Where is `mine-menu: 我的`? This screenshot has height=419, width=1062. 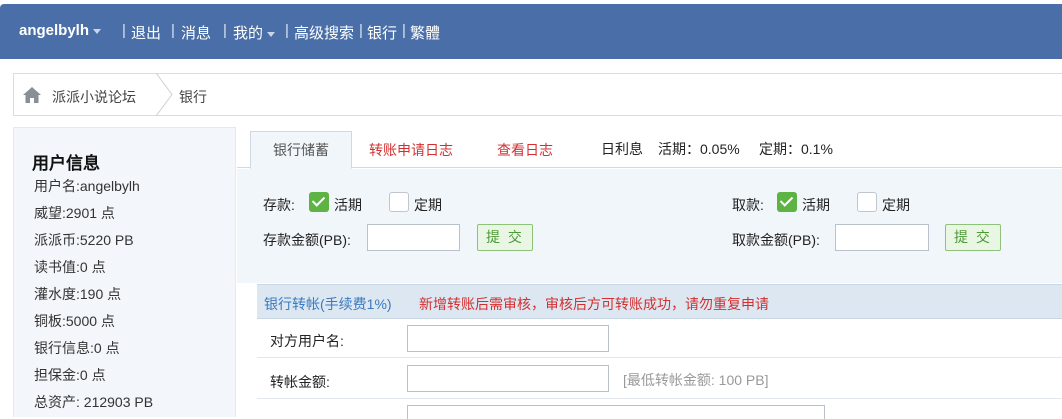 mine-menu: 我的 is located at coordinates (254, 32).